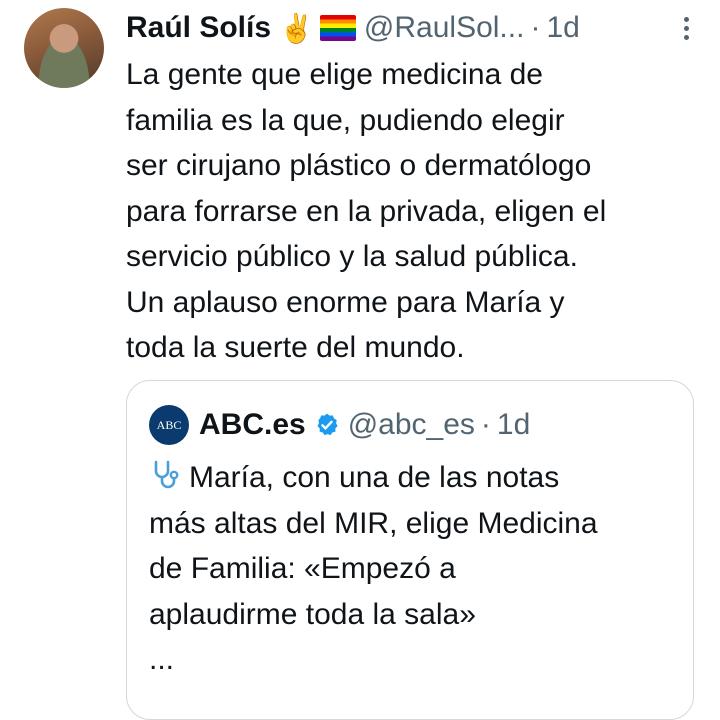 This screenshot has width=720, height=720. I want to click on quoted-tweet-header: ABC ABC.es @abc_es · 1d, so click(339, 425).